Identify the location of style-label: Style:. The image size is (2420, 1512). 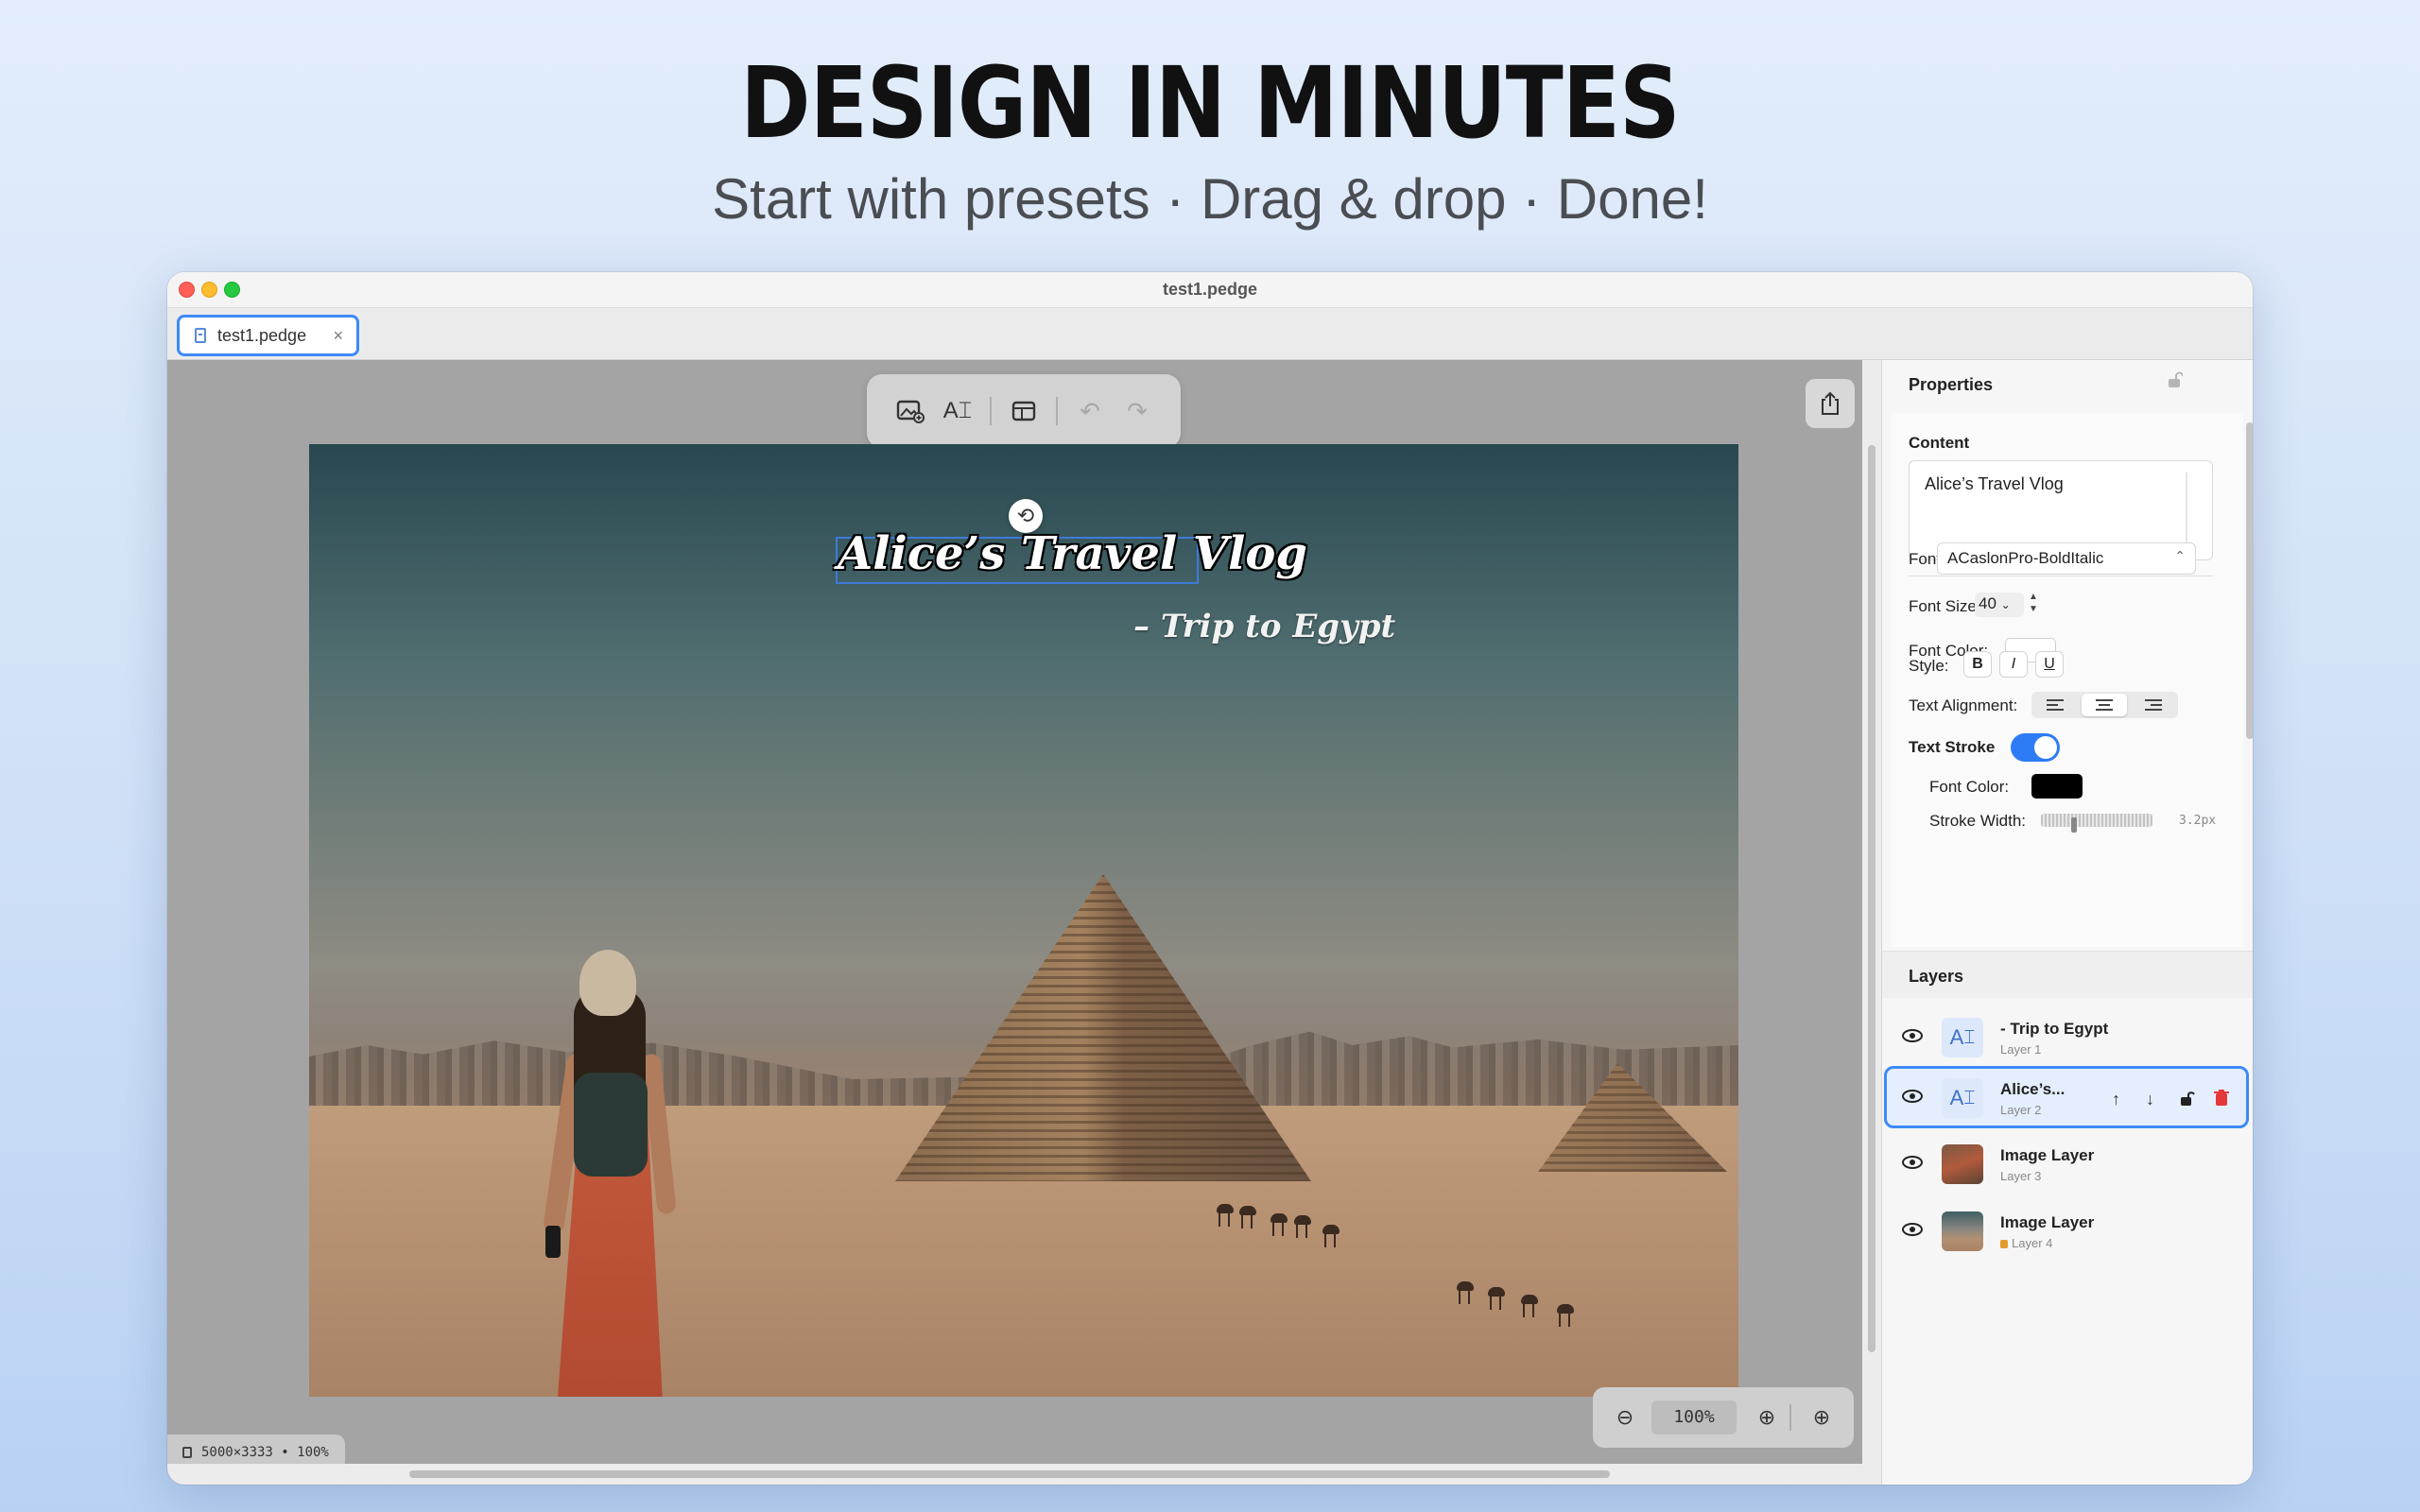
(1929, 666).